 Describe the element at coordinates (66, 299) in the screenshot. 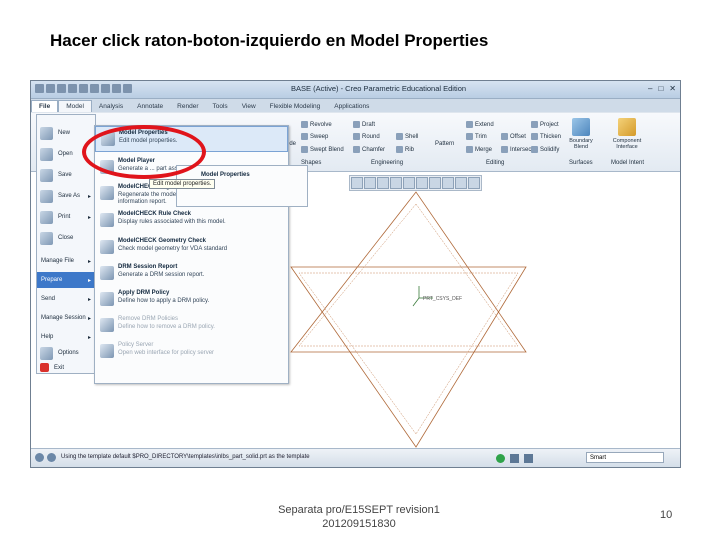

I see `file-menu-send: Send ▸` at that location.